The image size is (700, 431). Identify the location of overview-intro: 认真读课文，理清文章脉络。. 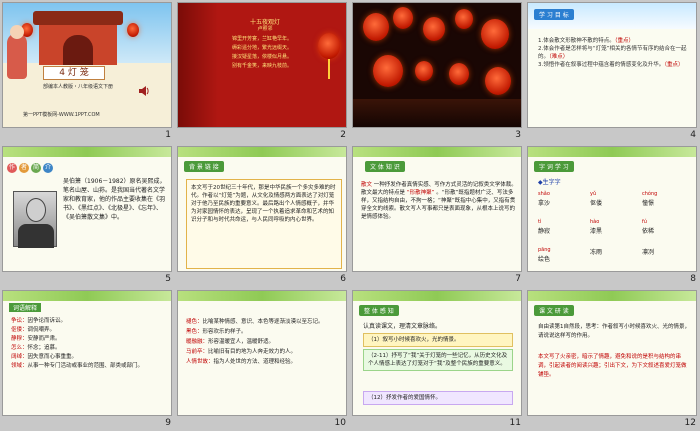
(402, 326).